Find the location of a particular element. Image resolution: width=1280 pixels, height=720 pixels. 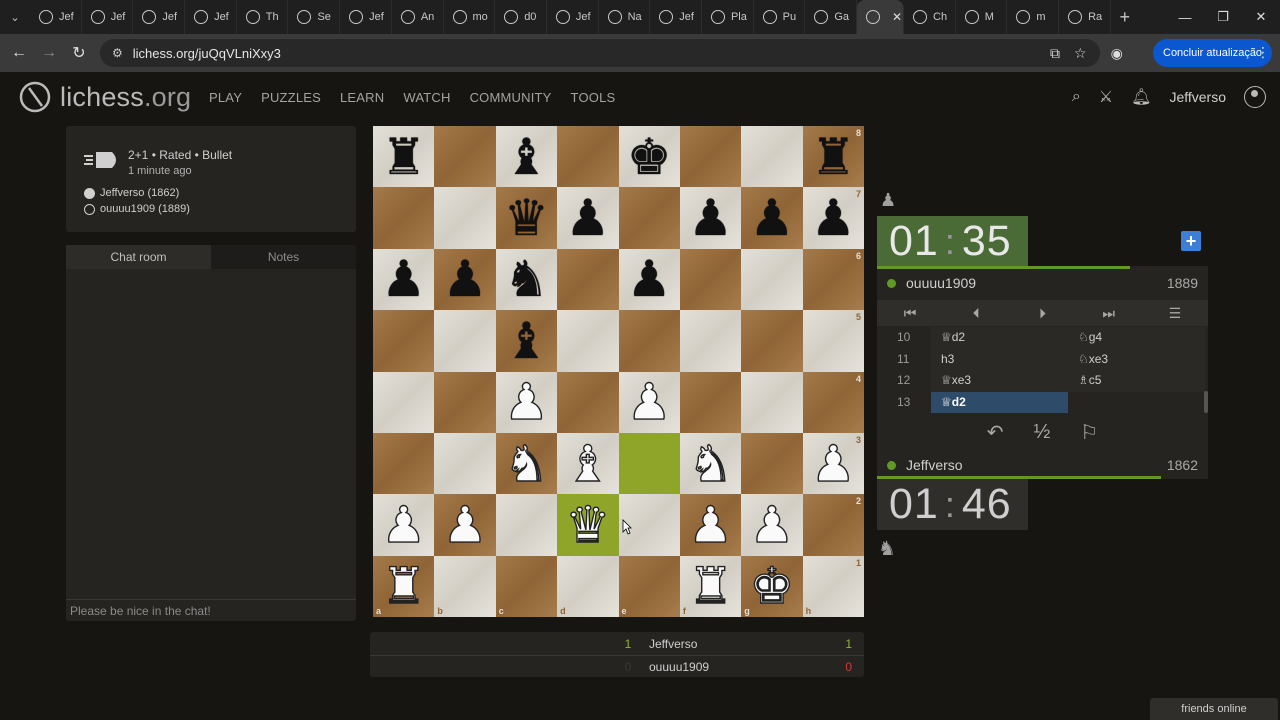

square-g3 is located at coordinates (772, 463).